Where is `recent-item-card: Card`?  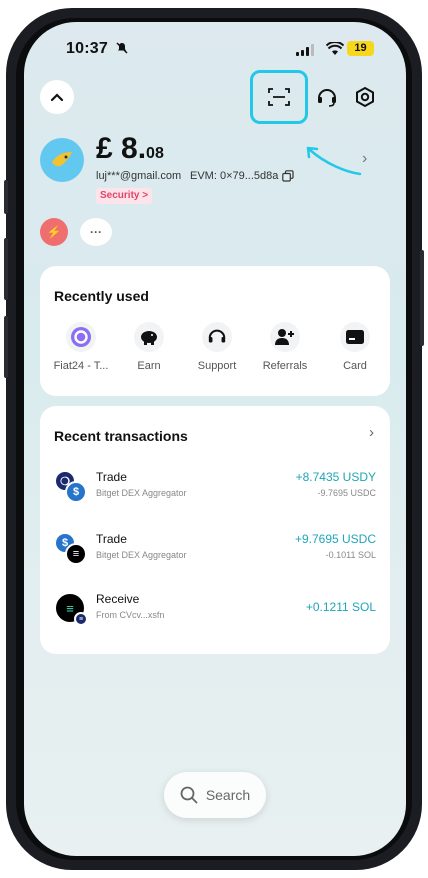 recent-item-card: Card is located at coordinates (355, 347).